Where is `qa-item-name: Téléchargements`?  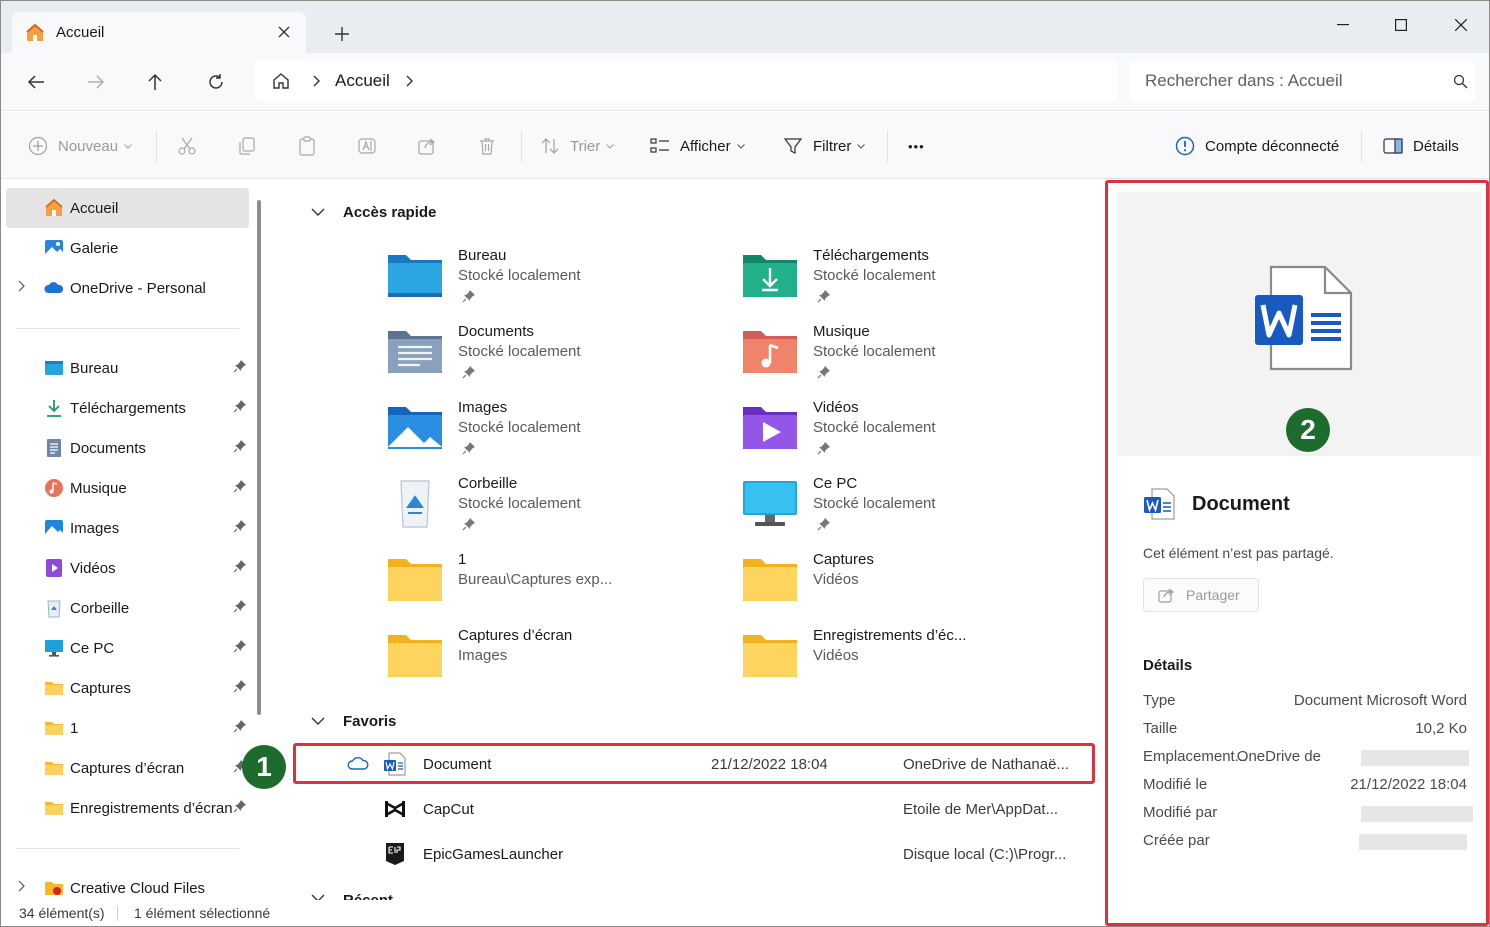
qa-item-name: Téléchargements is located at coordinates (871, 255).